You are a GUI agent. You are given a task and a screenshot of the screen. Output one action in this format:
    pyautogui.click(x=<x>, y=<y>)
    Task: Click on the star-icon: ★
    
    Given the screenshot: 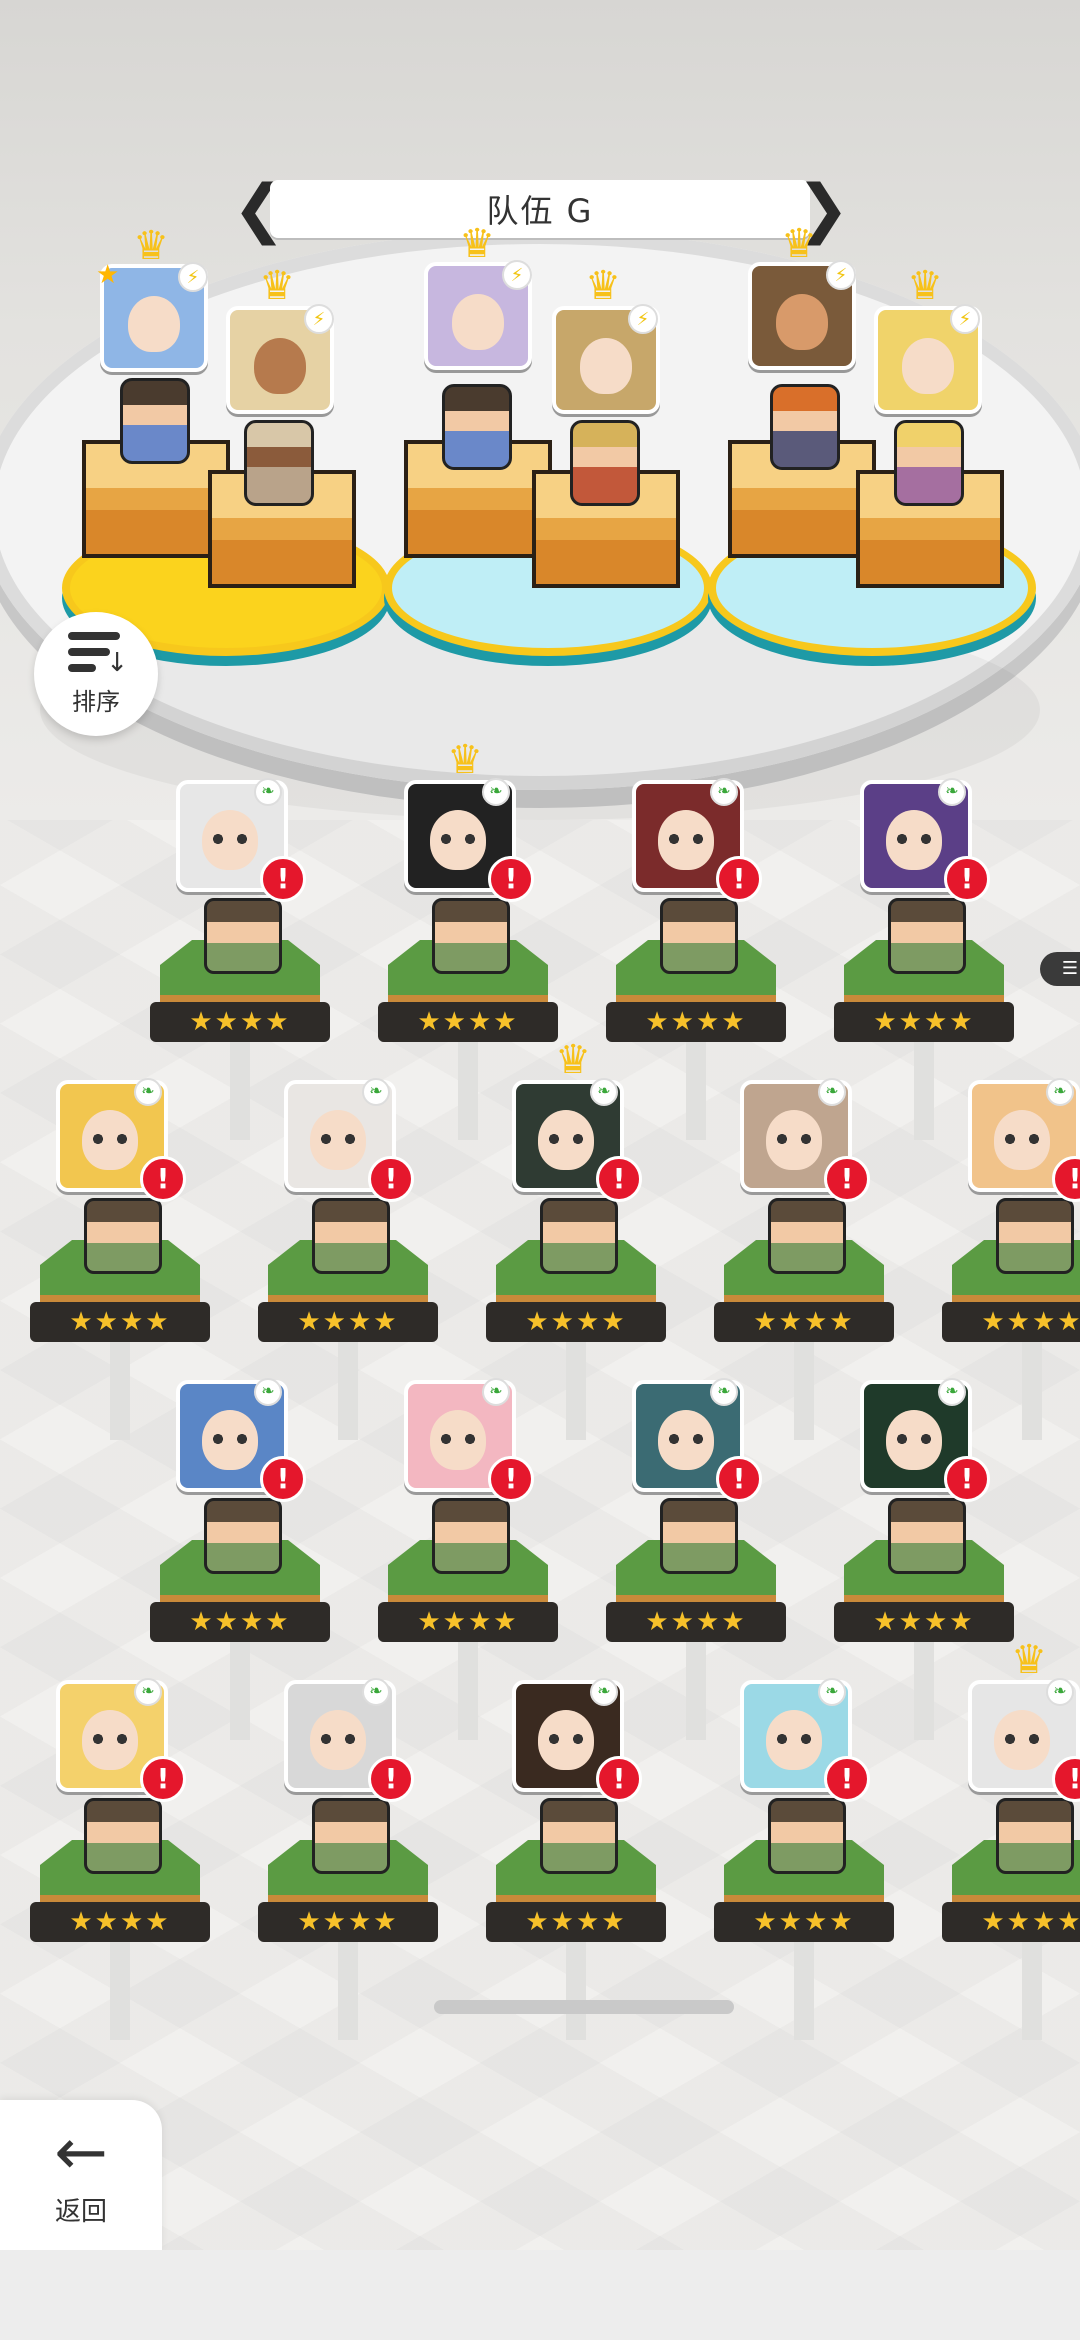 What is the action you would take?
    pyautogui.click(x=108, y=275)
    